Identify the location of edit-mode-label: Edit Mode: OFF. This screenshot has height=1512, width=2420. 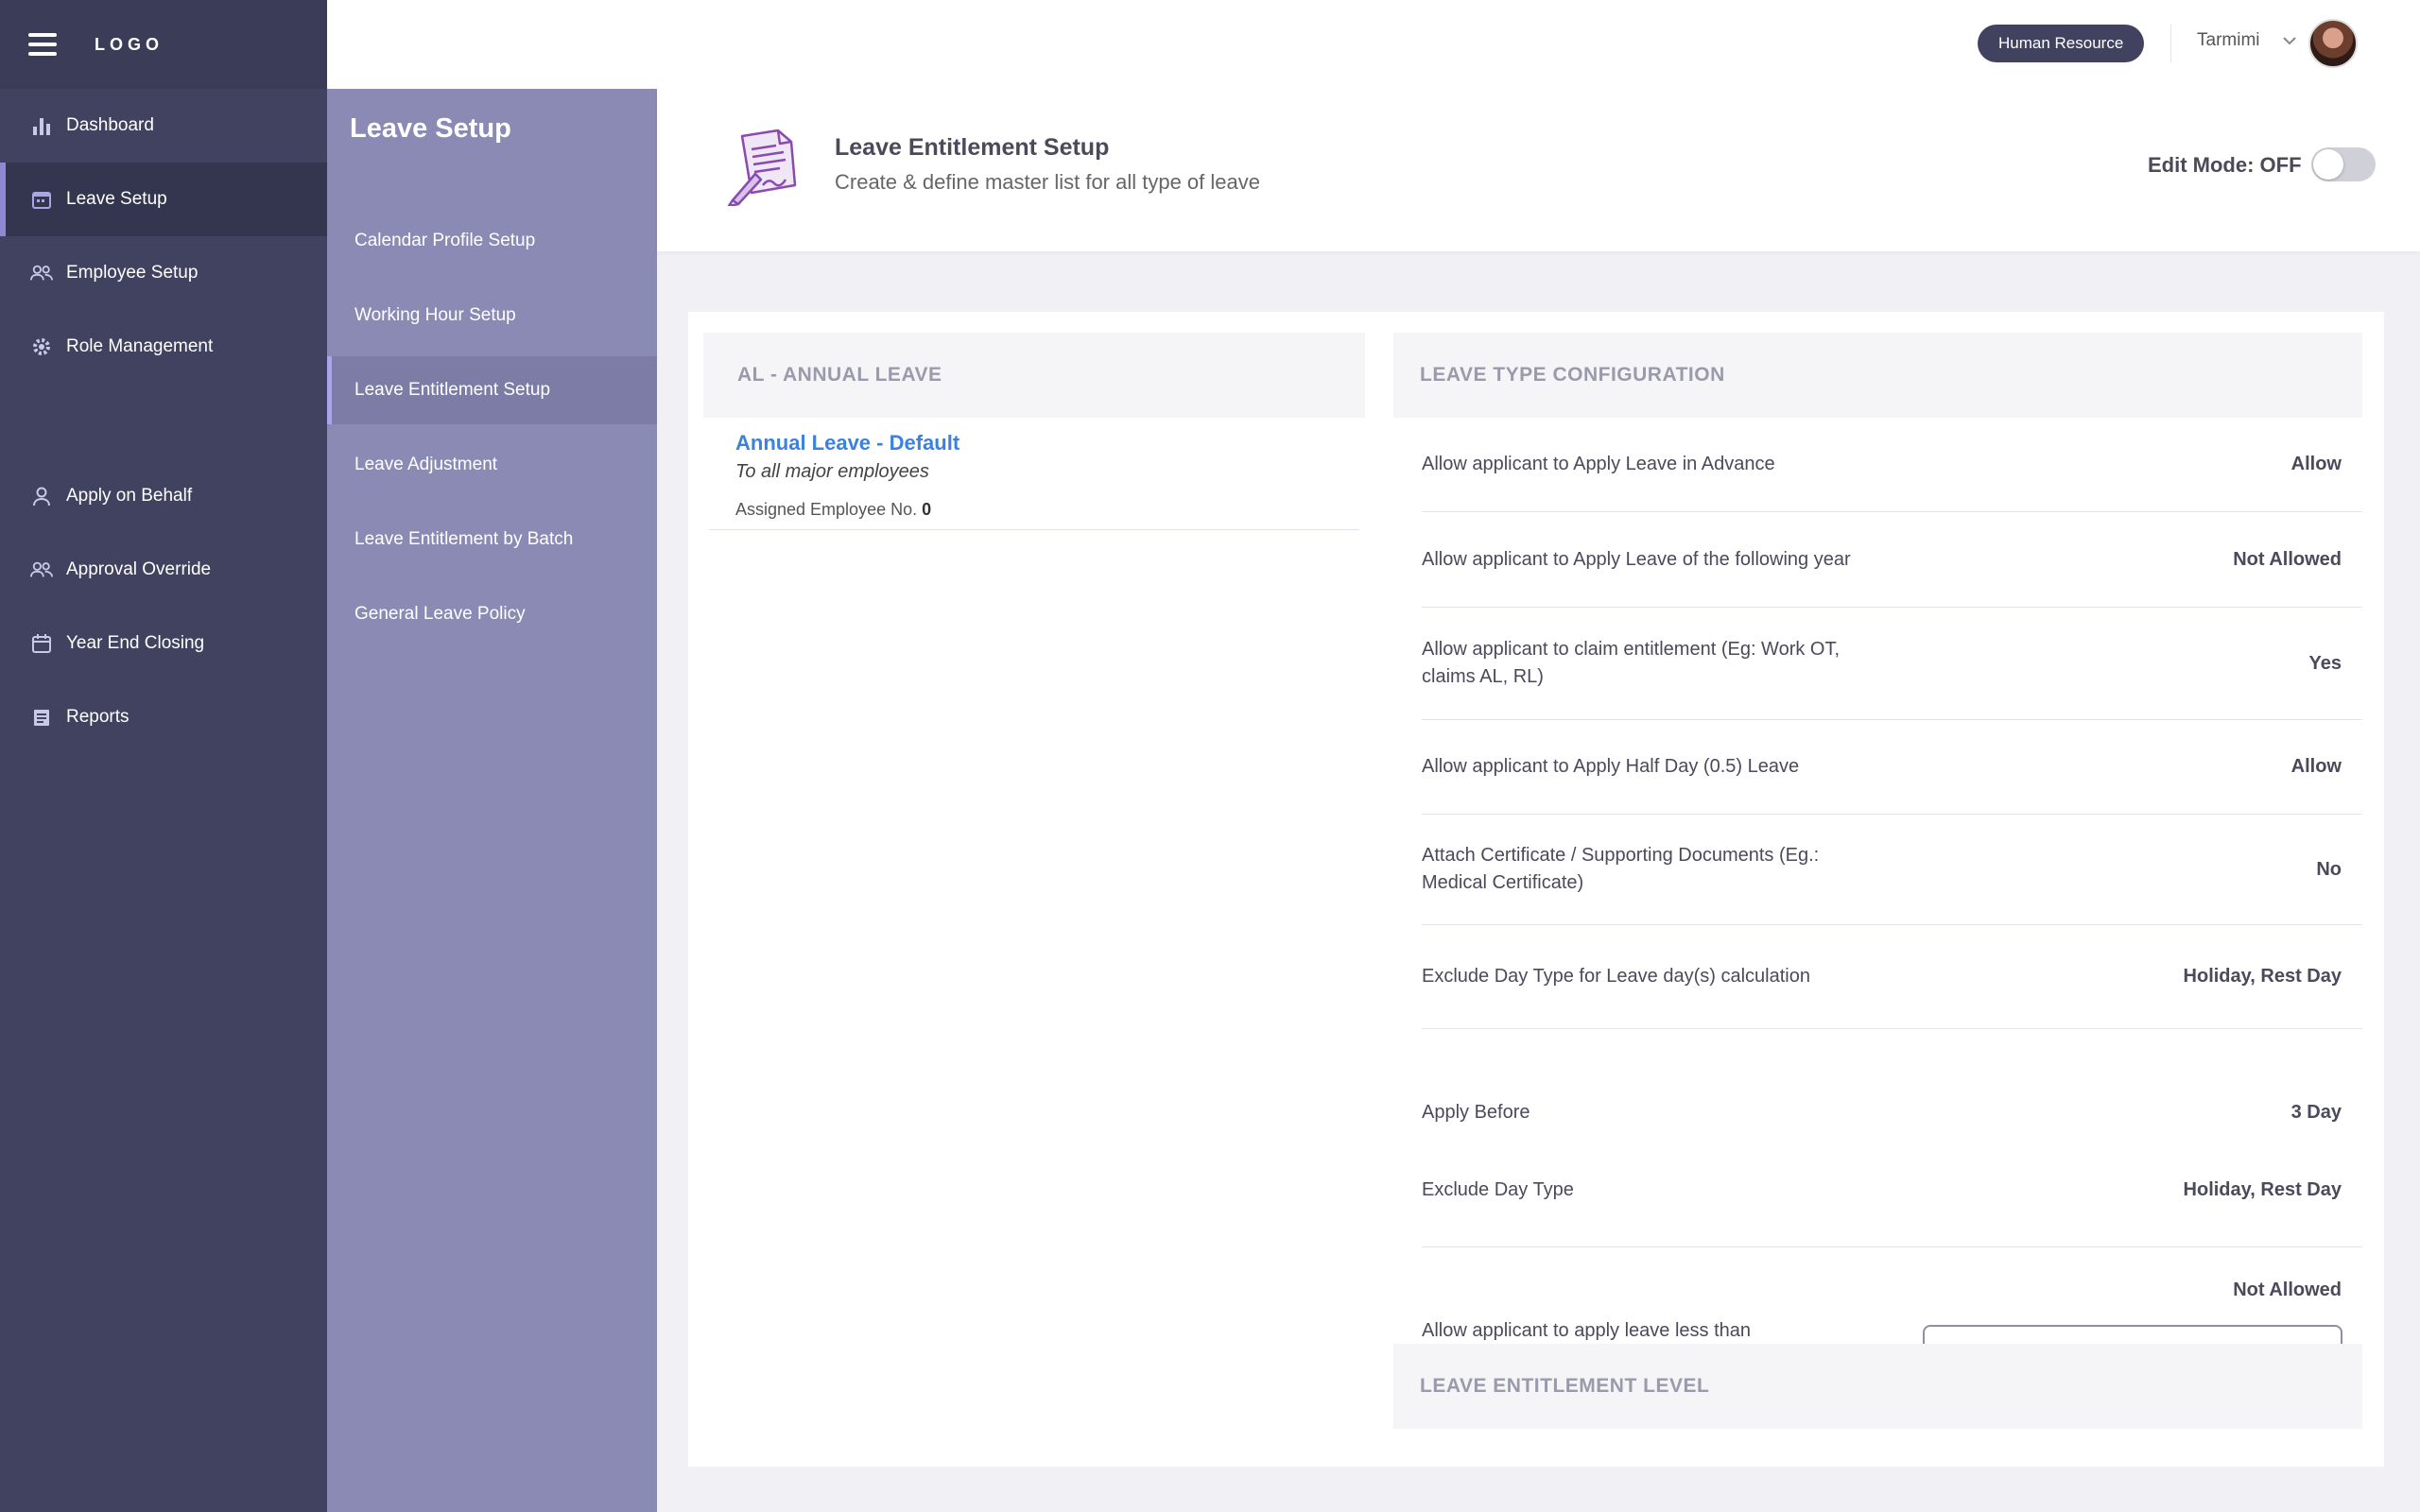
(2225, 165).